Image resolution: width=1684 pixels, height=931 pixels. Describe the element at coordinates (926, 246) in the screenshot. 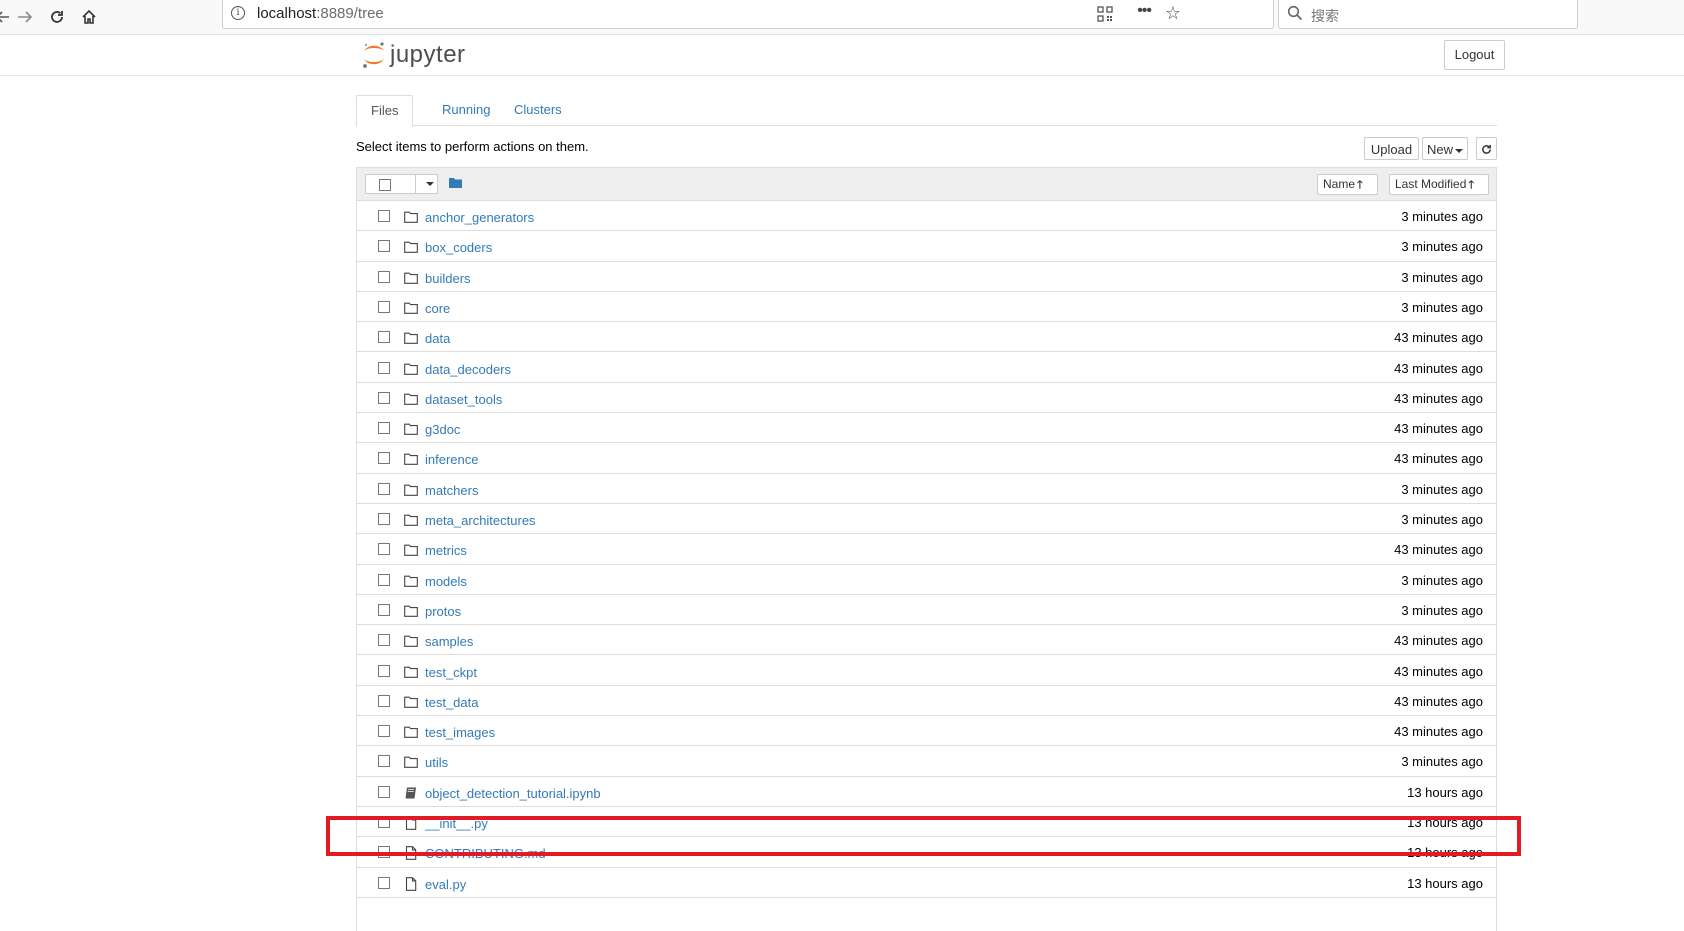

I see `list-item: box_coders 3 minutes ago` at that location.